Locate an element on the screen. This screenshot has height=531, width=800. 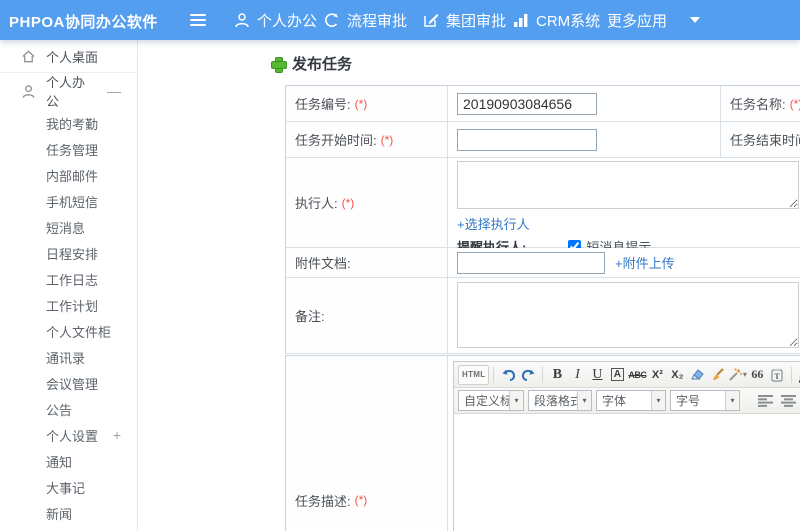
sidebar-item-personal-settings: 个人设置 + is located at coordinates (68, 435).